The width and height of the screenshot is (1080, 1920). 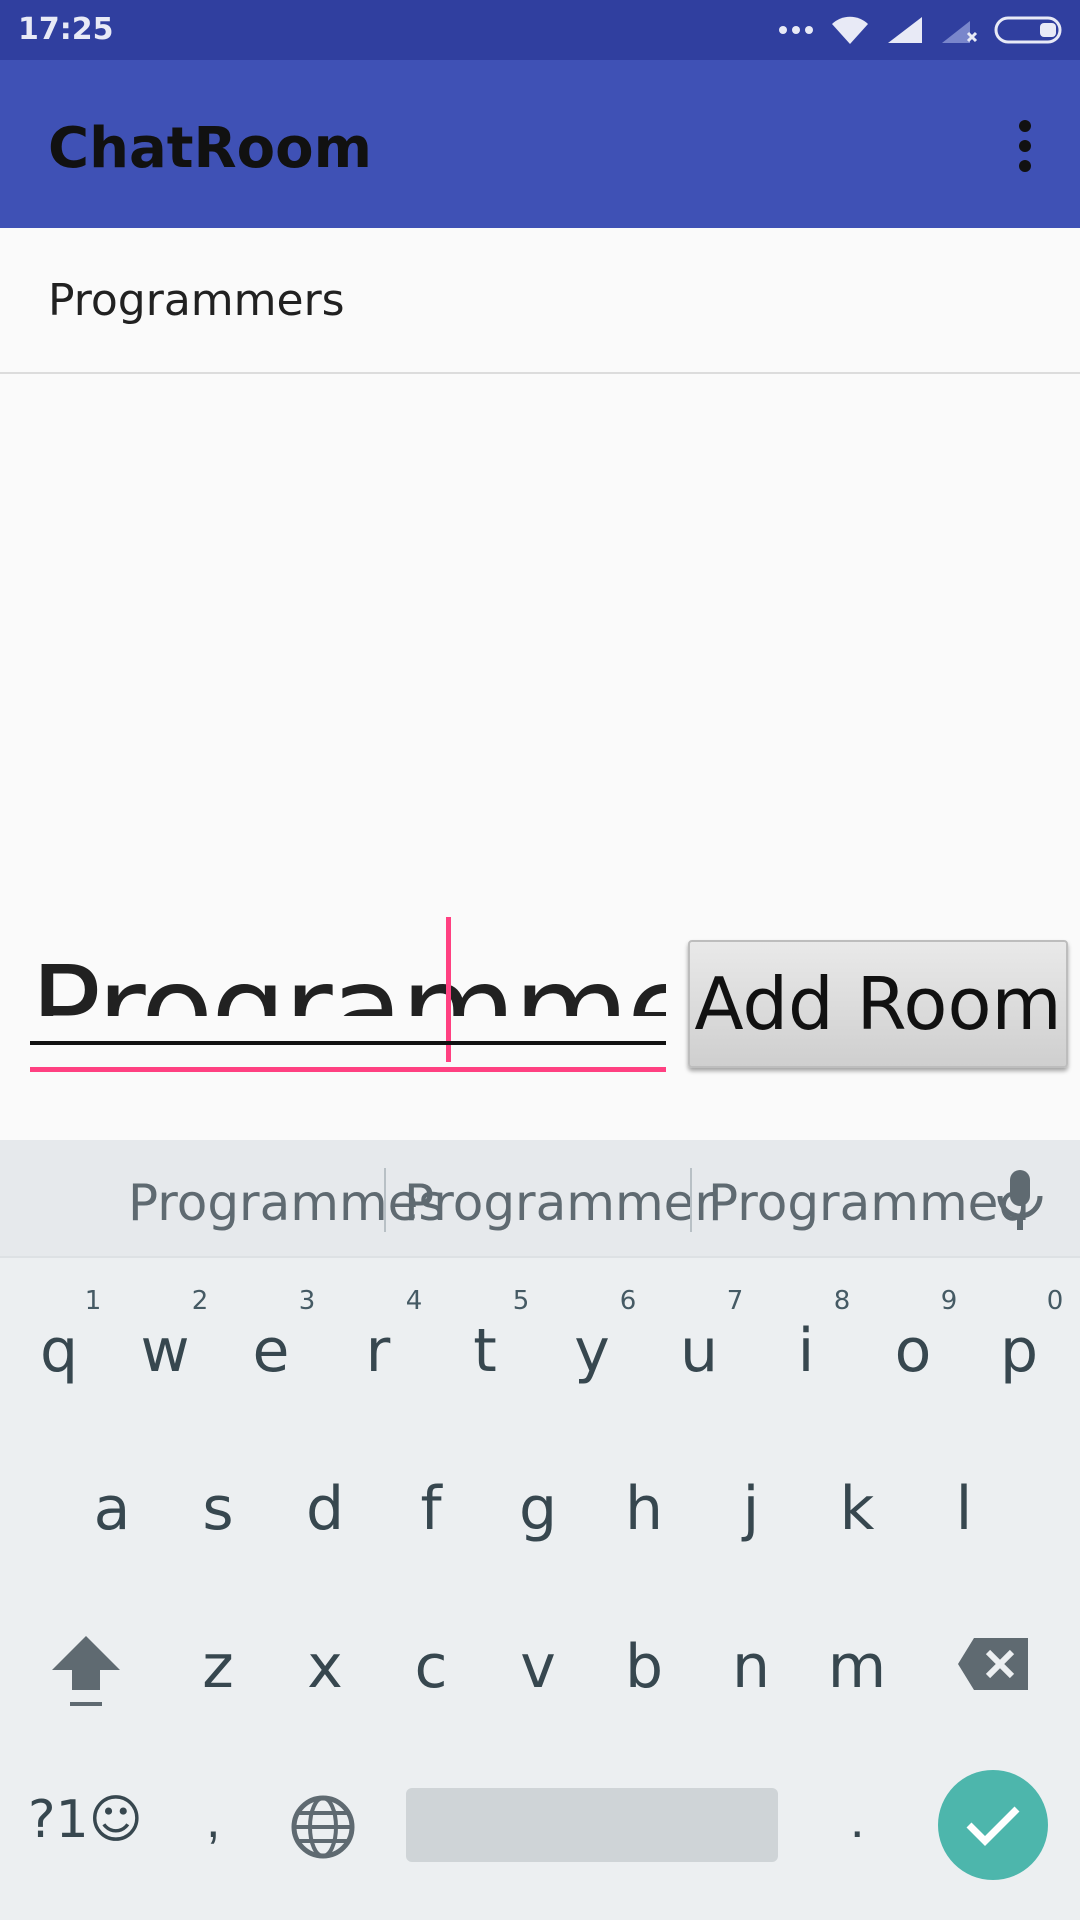 I want to click on app-title: ChatRoom, so click(x=210, y=148).